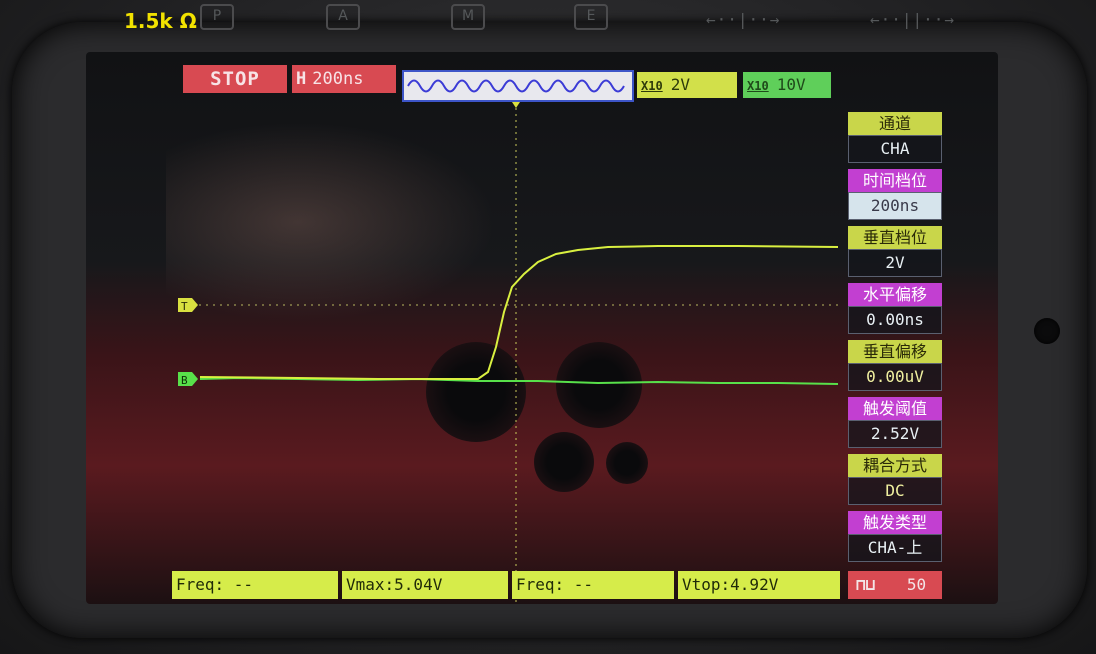 The width and height of the screenshot is (1096, 654). I want to click on trigger-counter: ⊓⊔ 50, so click(895, 585).